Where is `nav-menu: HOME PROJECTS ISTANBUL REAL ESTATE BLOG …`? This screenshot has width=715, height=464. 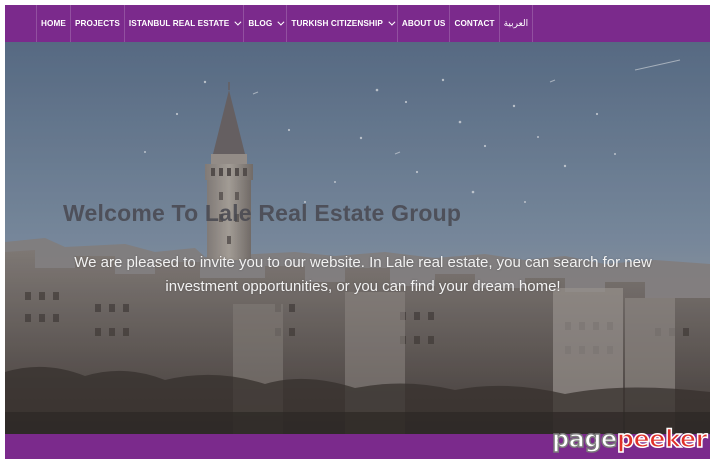 nav-menu: HOME PROJECTS ISTANBUL REAL ESTATE BLOG … is located at coordinates (285, 23).